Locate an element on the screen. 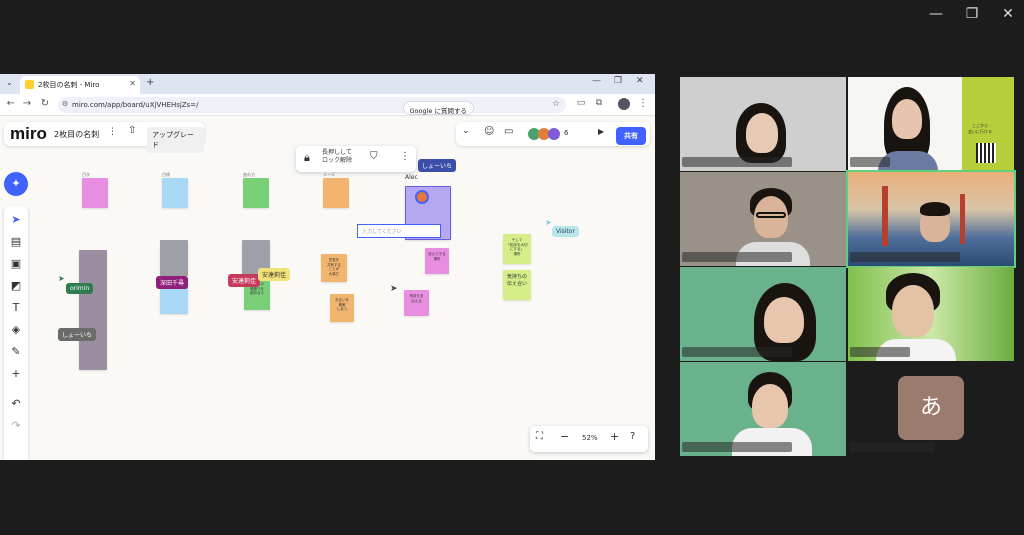  video-tile-camera-off: あ is located at coordinates (931, 409).